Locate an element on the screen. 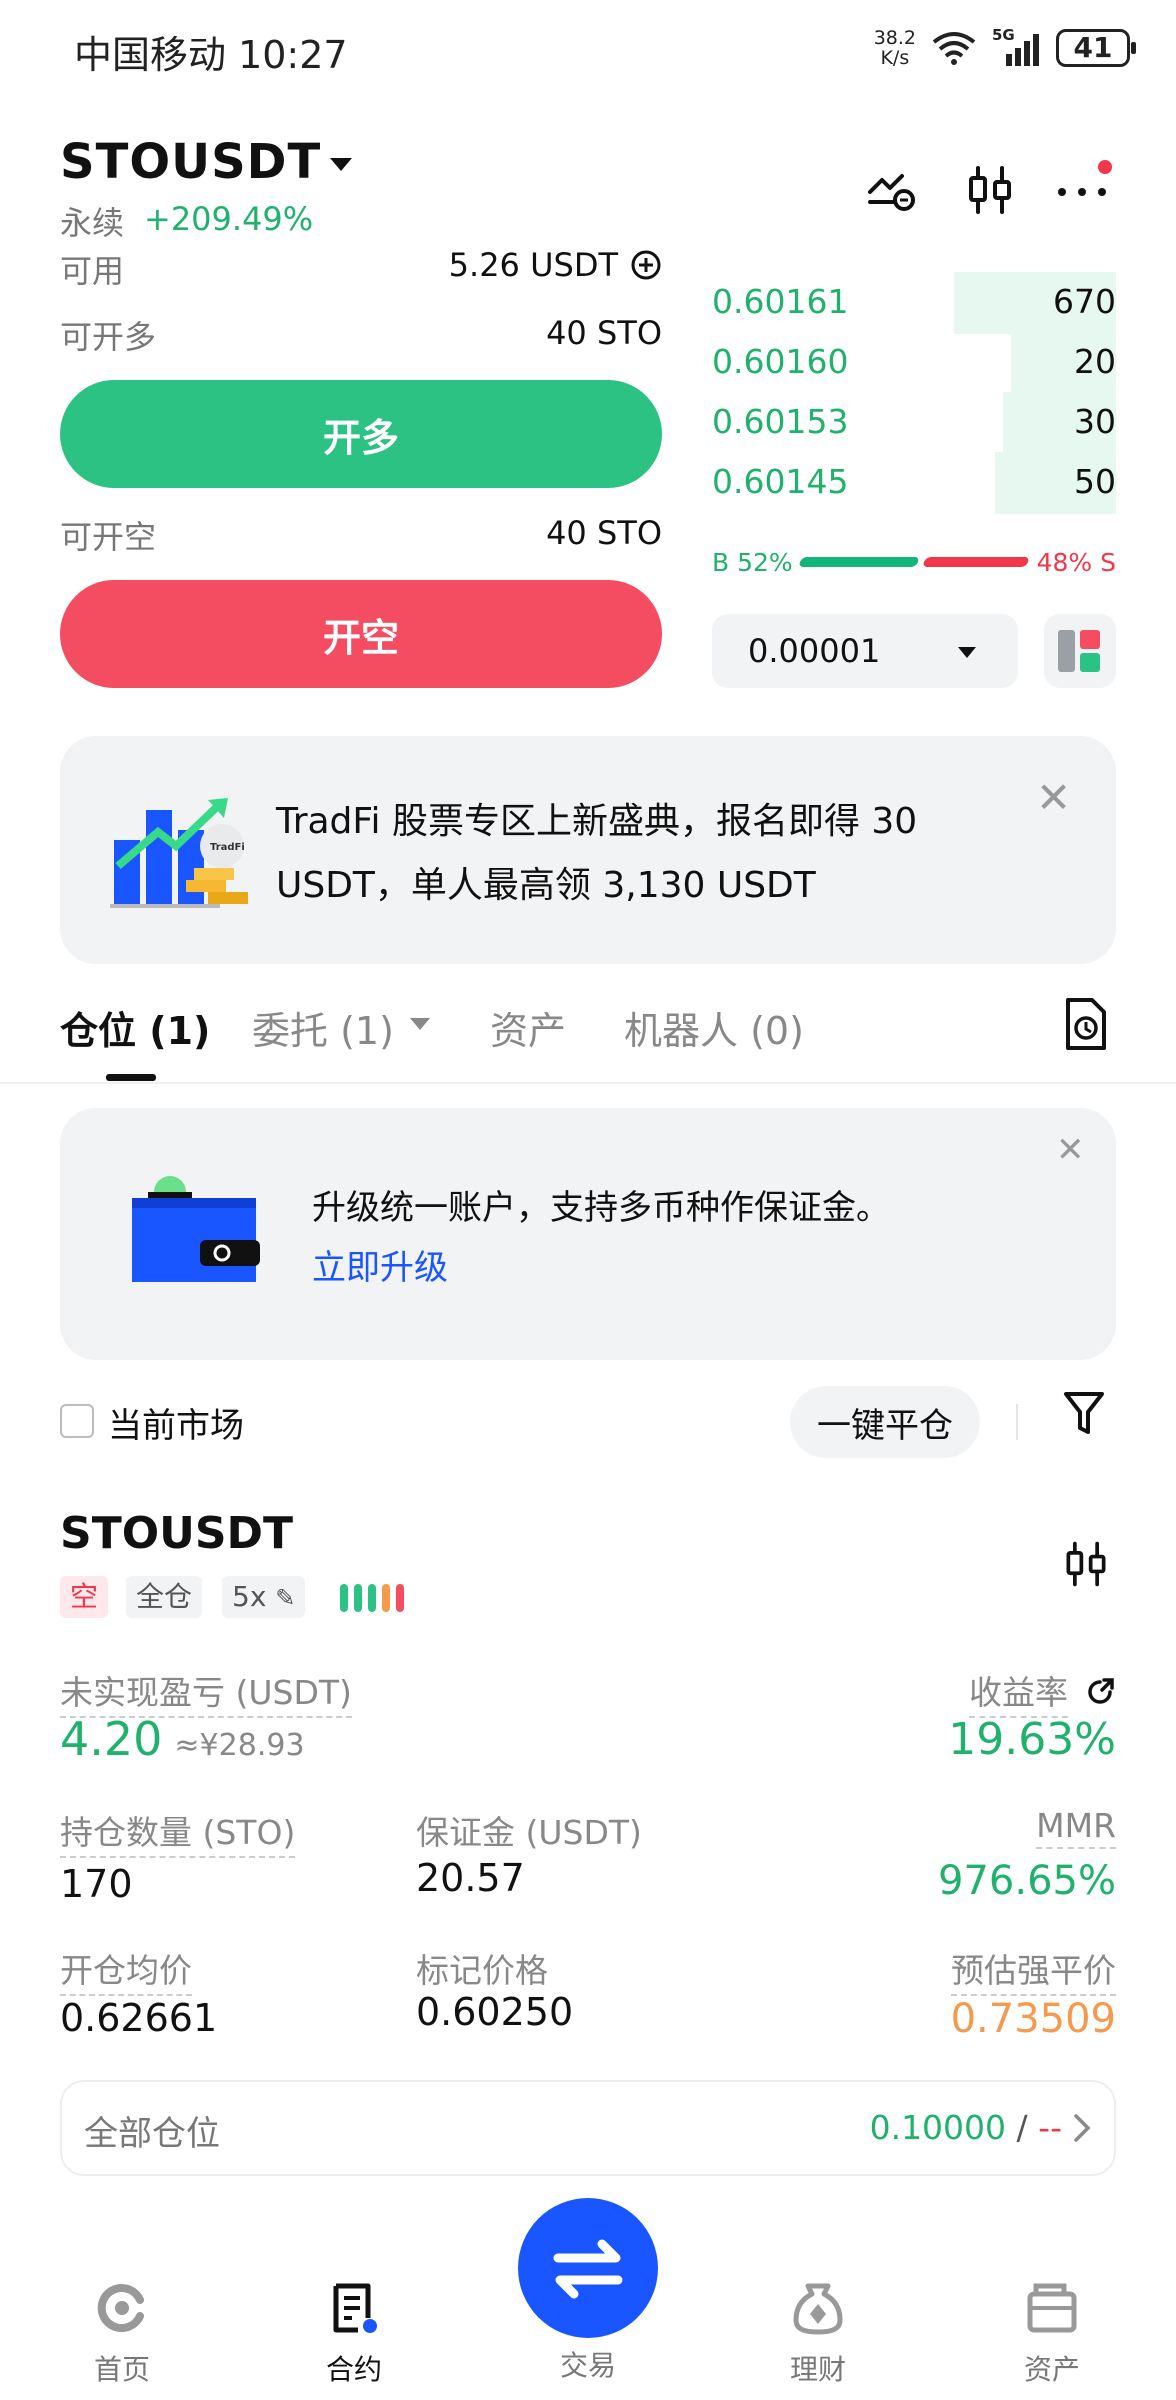  nav-home: 首页 is located at coordinates (122, 2334).